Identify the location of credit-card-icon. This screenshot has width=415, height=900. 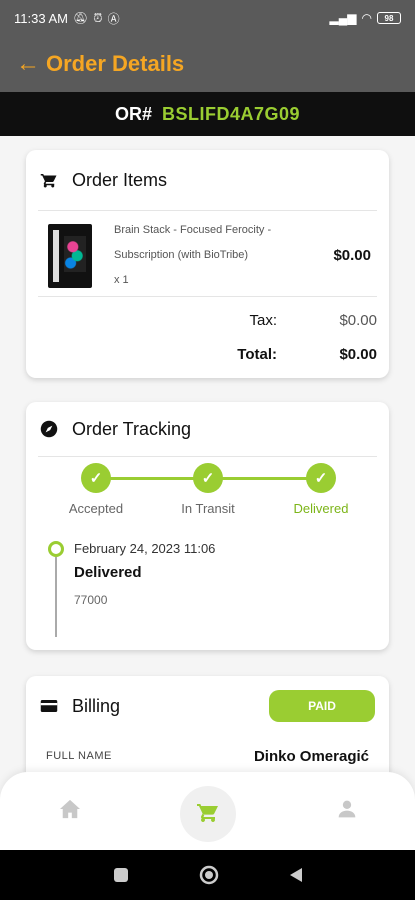
(49, 706).